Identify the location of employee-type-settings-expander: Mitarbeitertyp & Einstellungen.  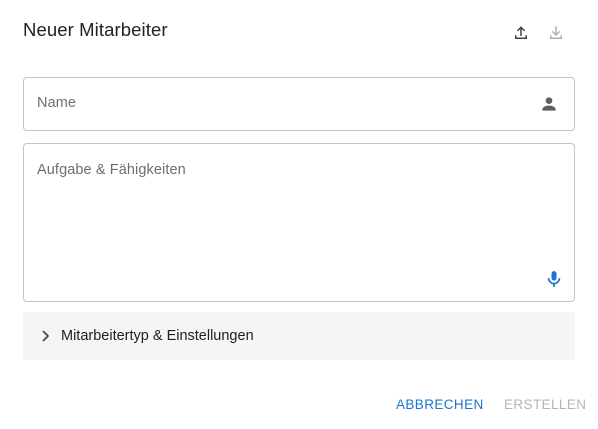
(299, 336).